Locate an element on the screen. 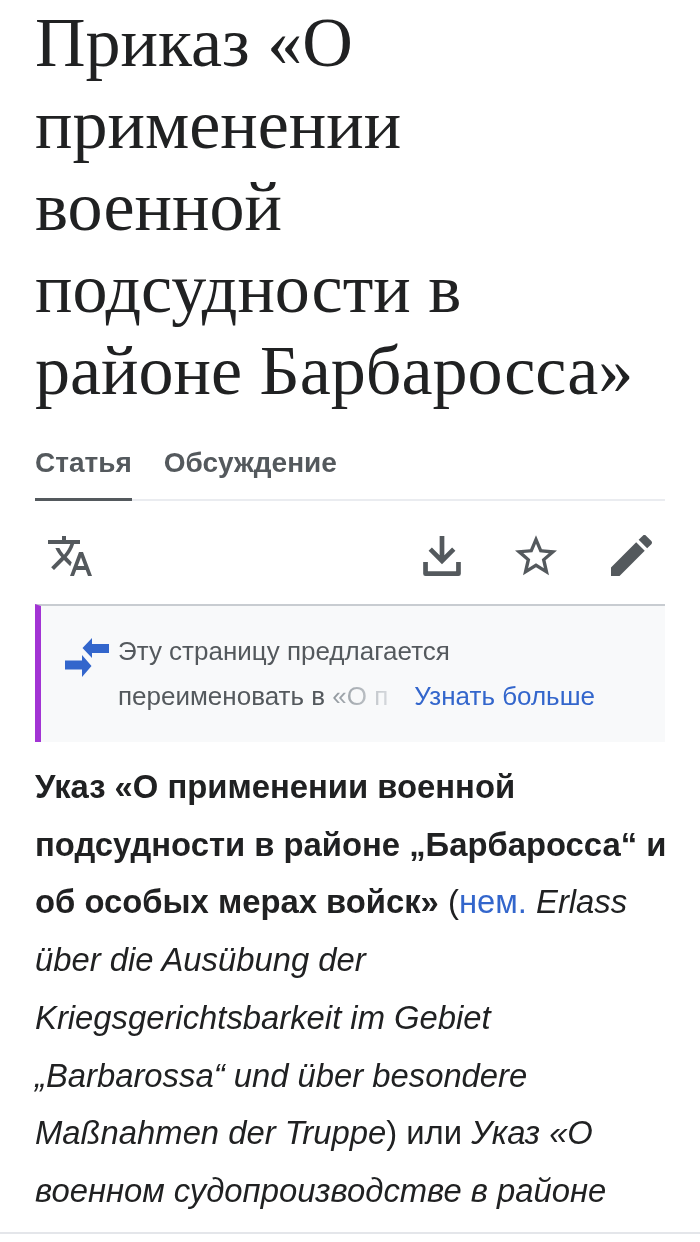 The height and width of the screenshot is (1242, 700). language-link: нем. is located at coordinates (492, 902).